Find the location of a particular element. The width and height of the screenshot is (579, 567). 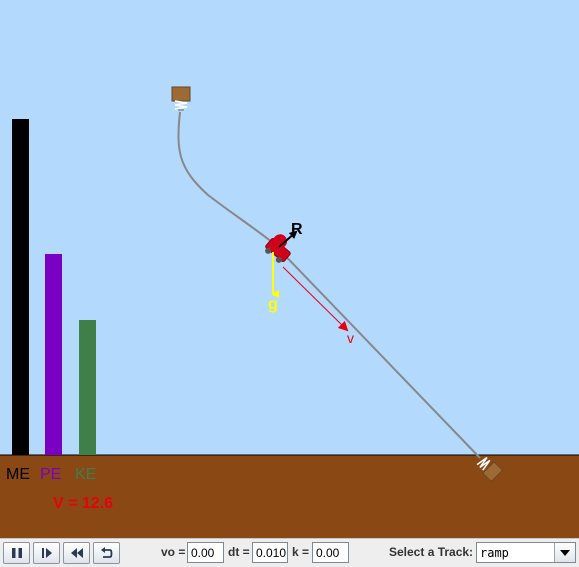

gravity-label: g is located at coordinates (273, 304).